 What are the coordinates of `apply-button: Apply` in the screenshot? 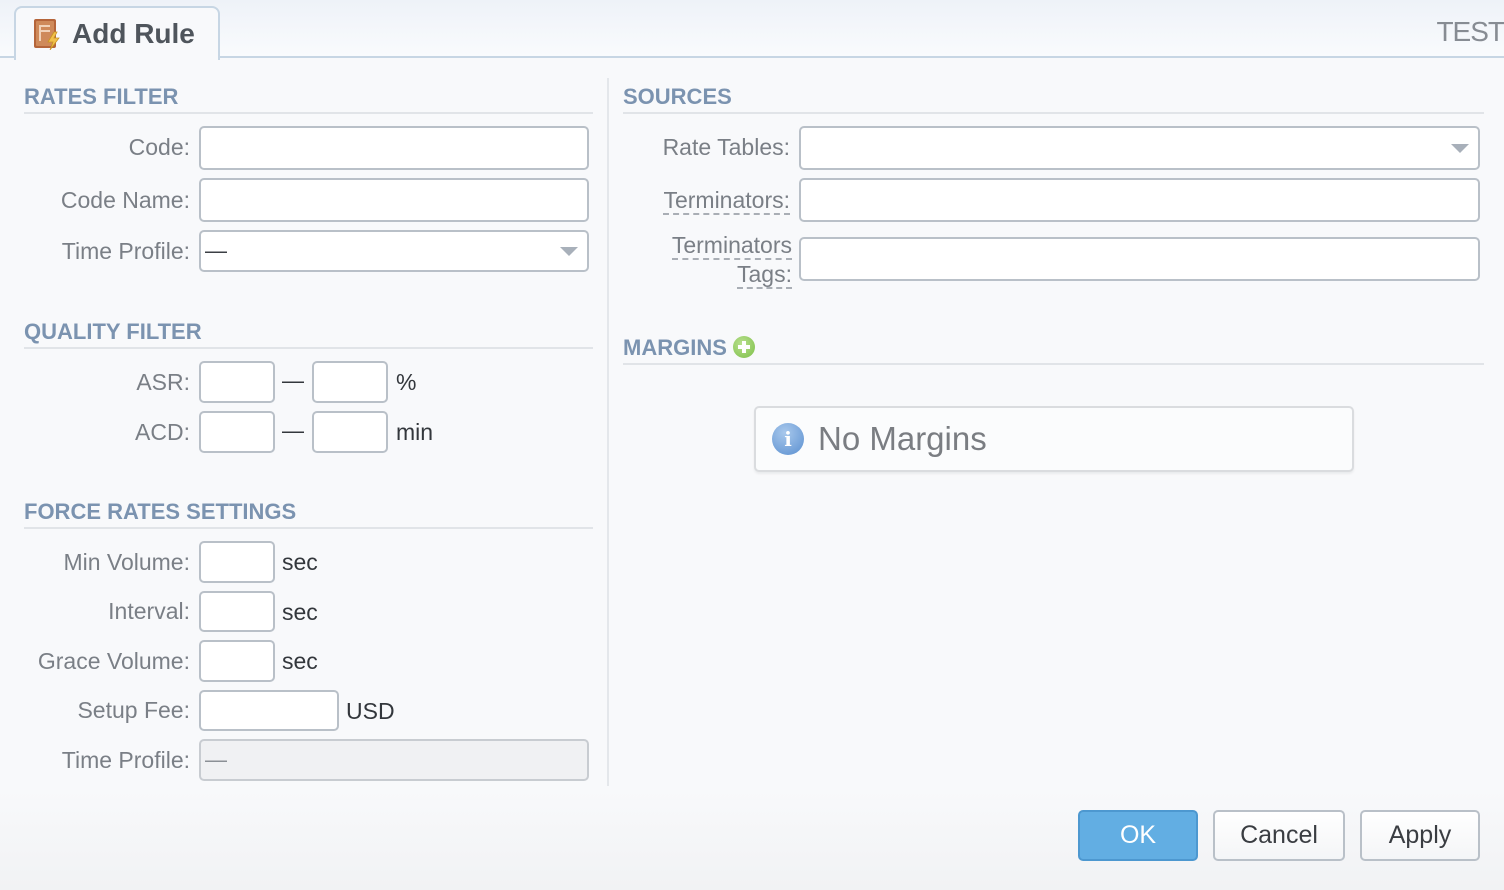 It's located at (1420, 835).